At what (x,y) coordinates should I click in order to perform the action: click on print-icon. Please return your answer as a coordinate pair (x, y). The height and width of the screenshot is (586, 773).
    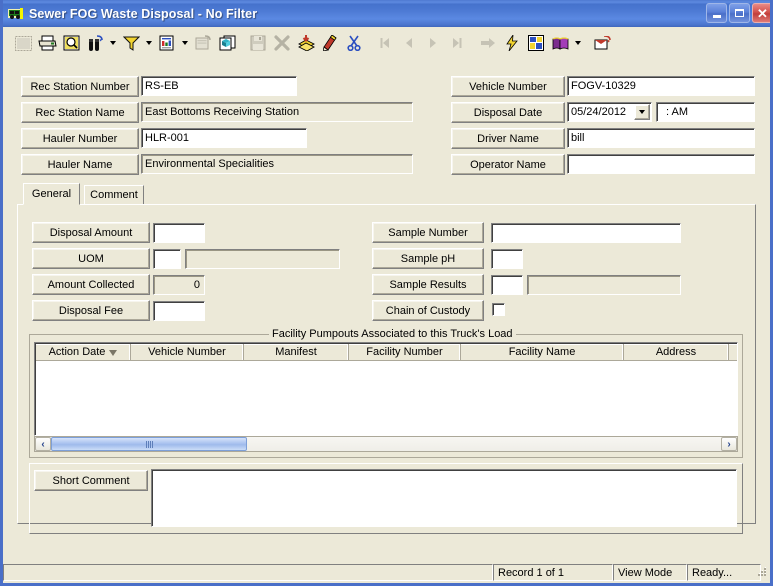
    Looking at the image, I should click on (47, 43).